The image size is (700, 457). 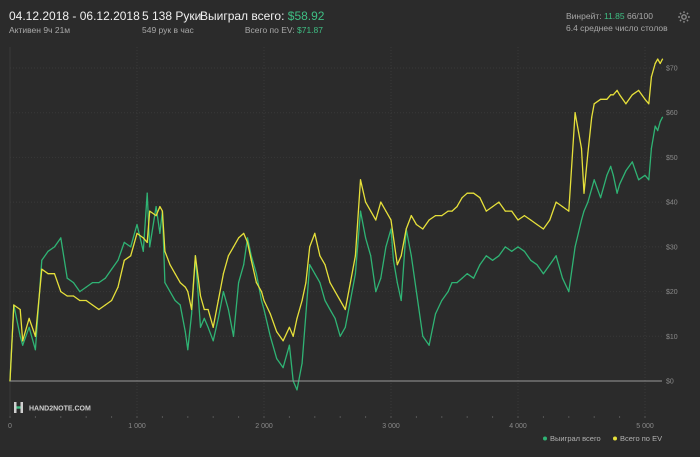 I want to click on y-tick-label: $30, so click(x=672, y=247).